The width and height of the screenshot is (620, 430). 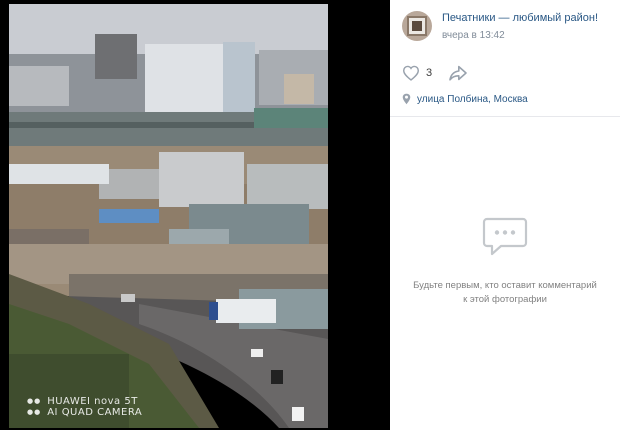 What do you see at coordinates (429, 73) in the screenshot?
I see `like-count: 3` at bounding box center [429, 73].